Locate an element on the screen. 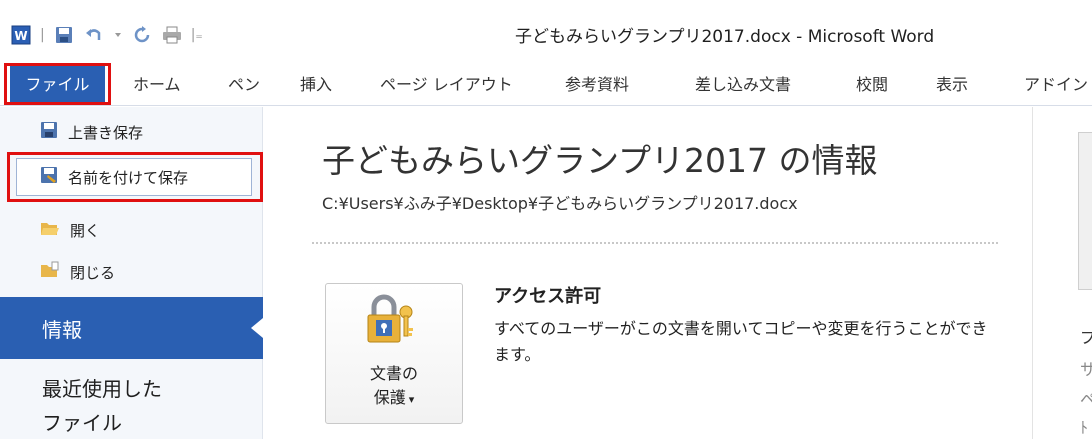 The width and height of the screenshot is (1092, 439). redo-icon is located at coordinates (142, 35).